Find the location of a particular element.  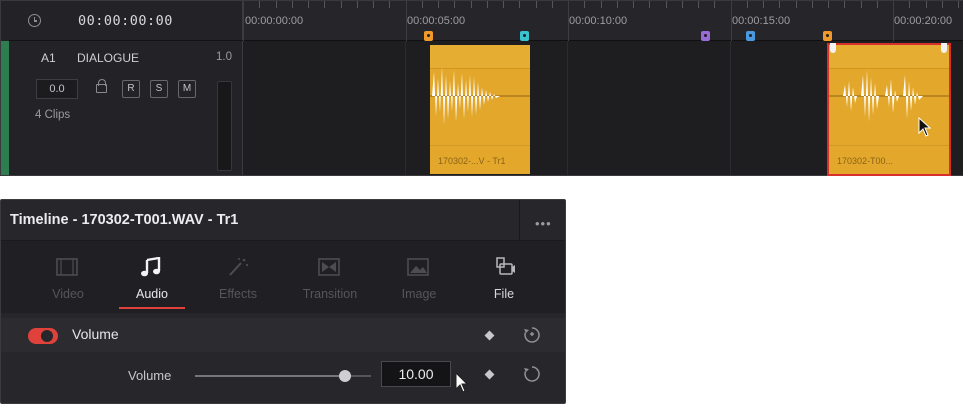

audio-meter is located at coordinates (224, 126).